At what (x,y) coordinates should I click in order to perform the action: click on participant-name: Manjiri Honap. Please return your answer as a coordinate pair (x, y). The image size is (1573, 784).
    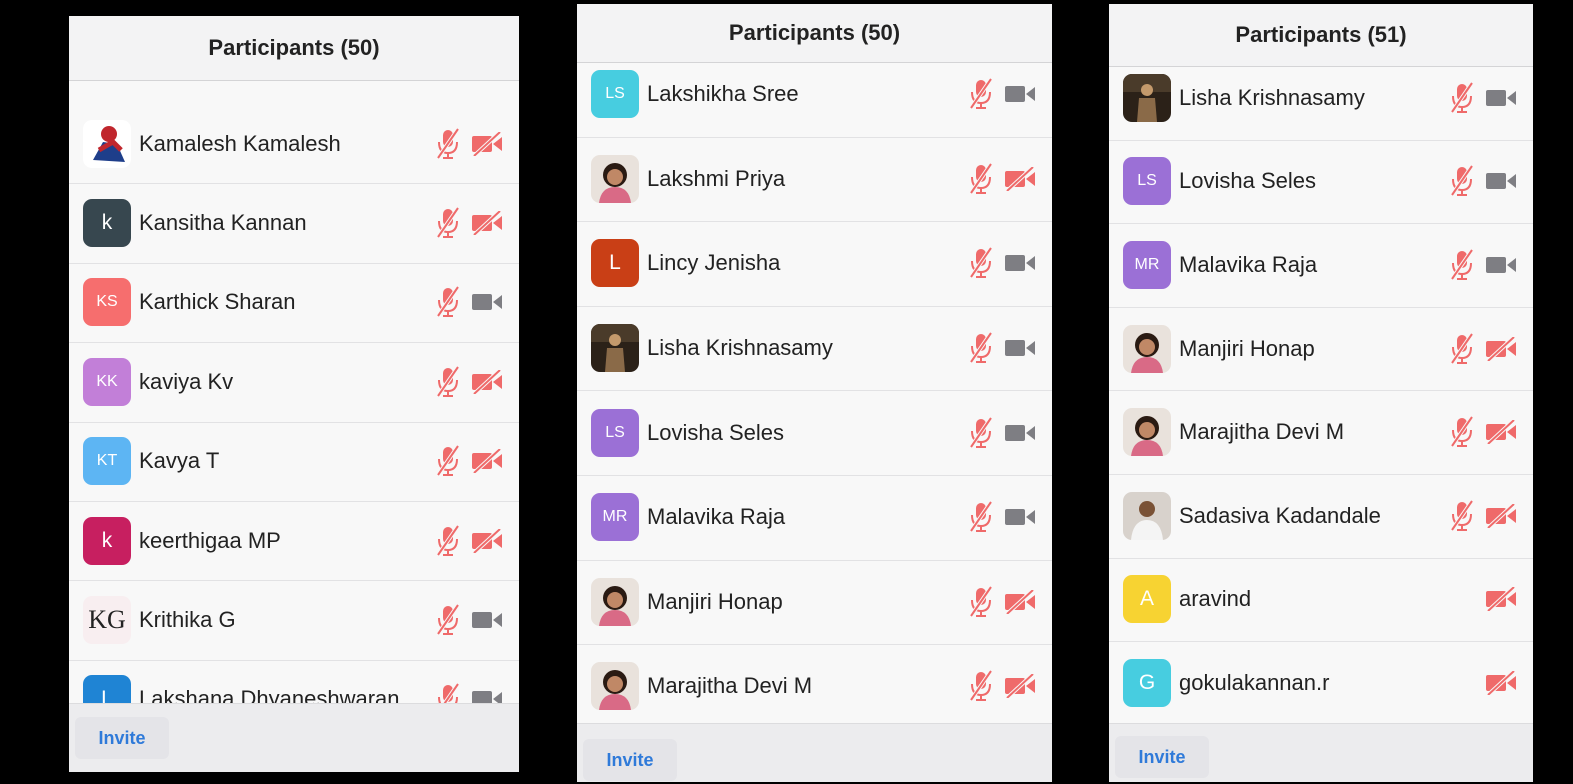
    Looking at the image, I should click on (715, 601).